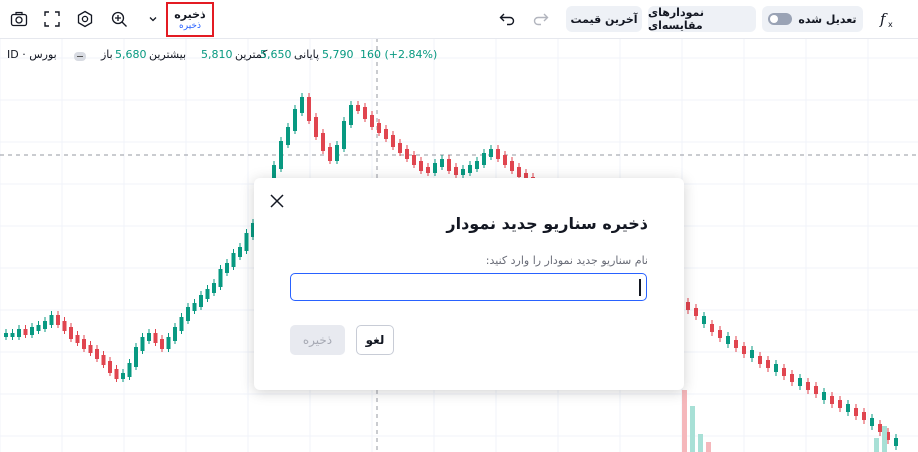 The height and width of the screenshot is (452, 918). What do you see at coordinates (276, 54) in the screenshot?
I see `low-value: 5,650` at bounding box center [276, 54].